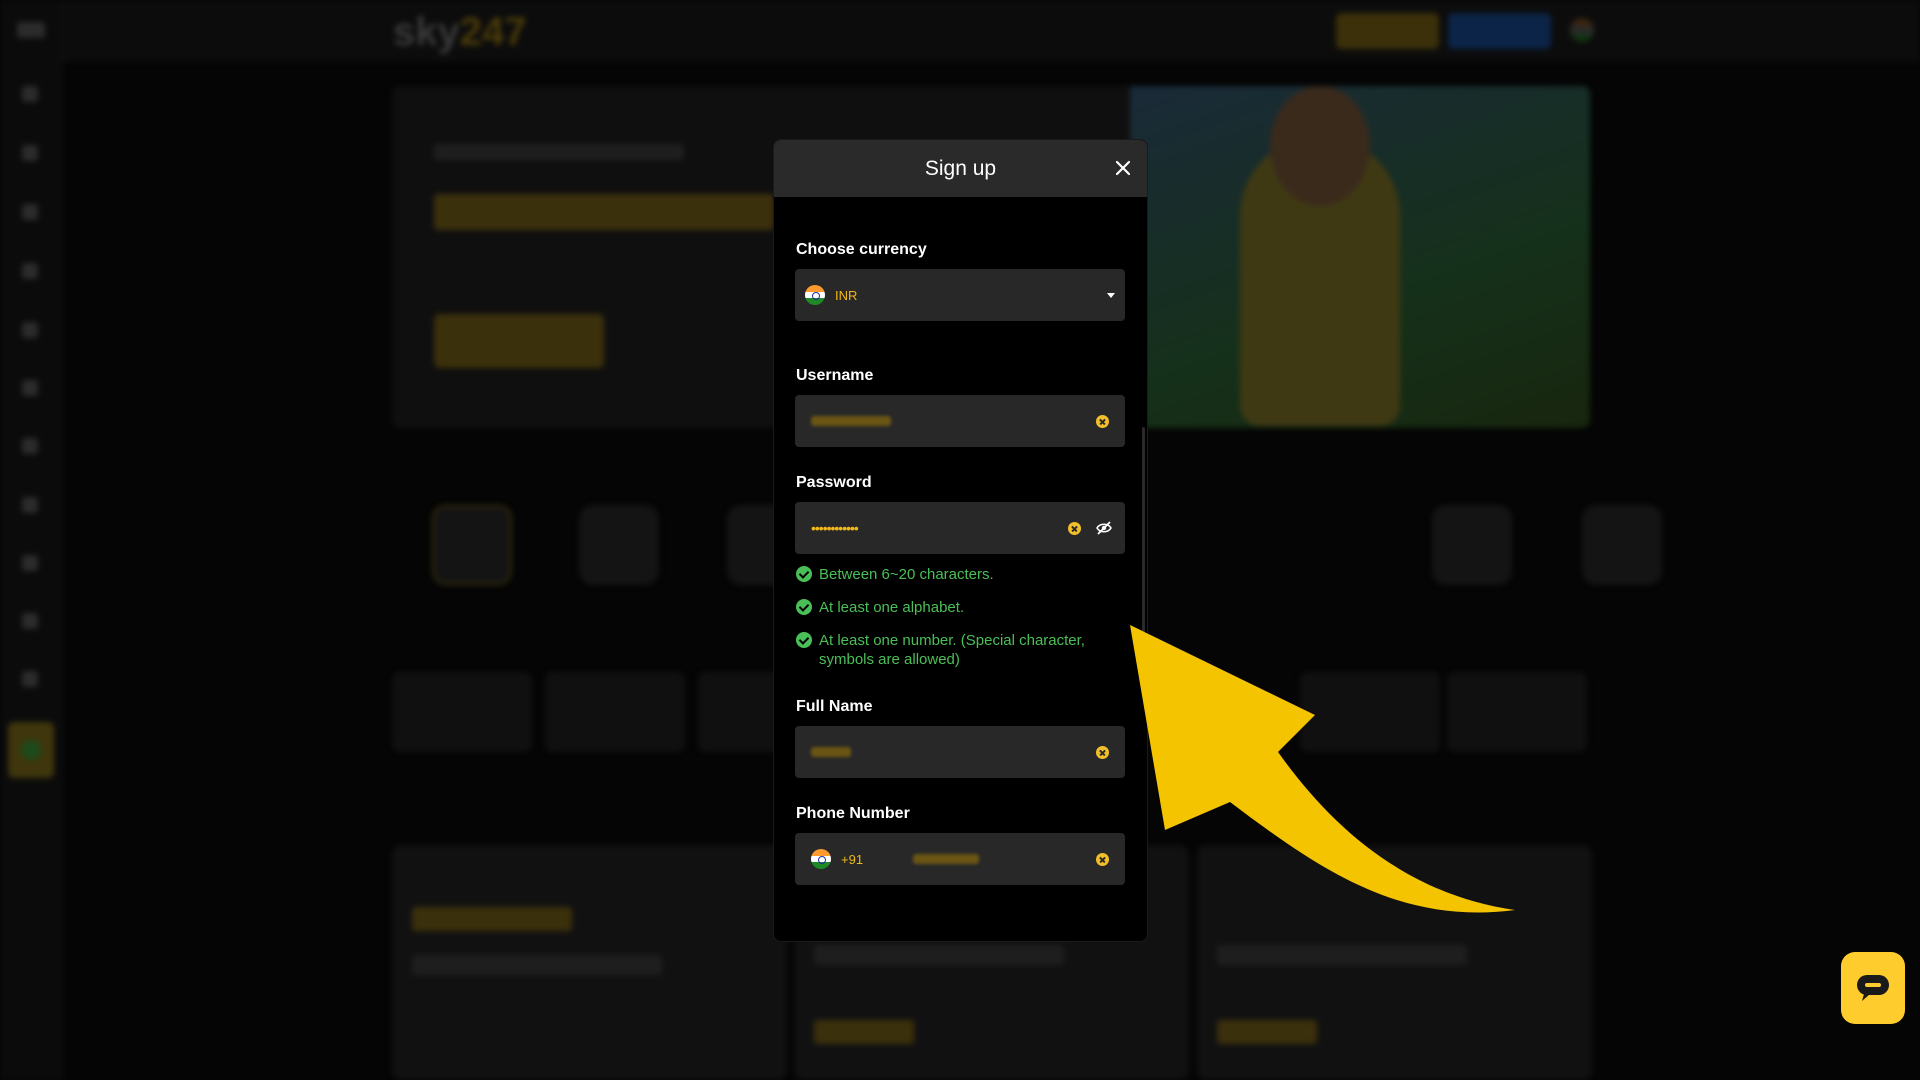 The image size is (1920, 1080). What do you see at coordinates (1104, 528) in the screenshot?
I see `eye-off-icon` at bounding box center [1104, 528].